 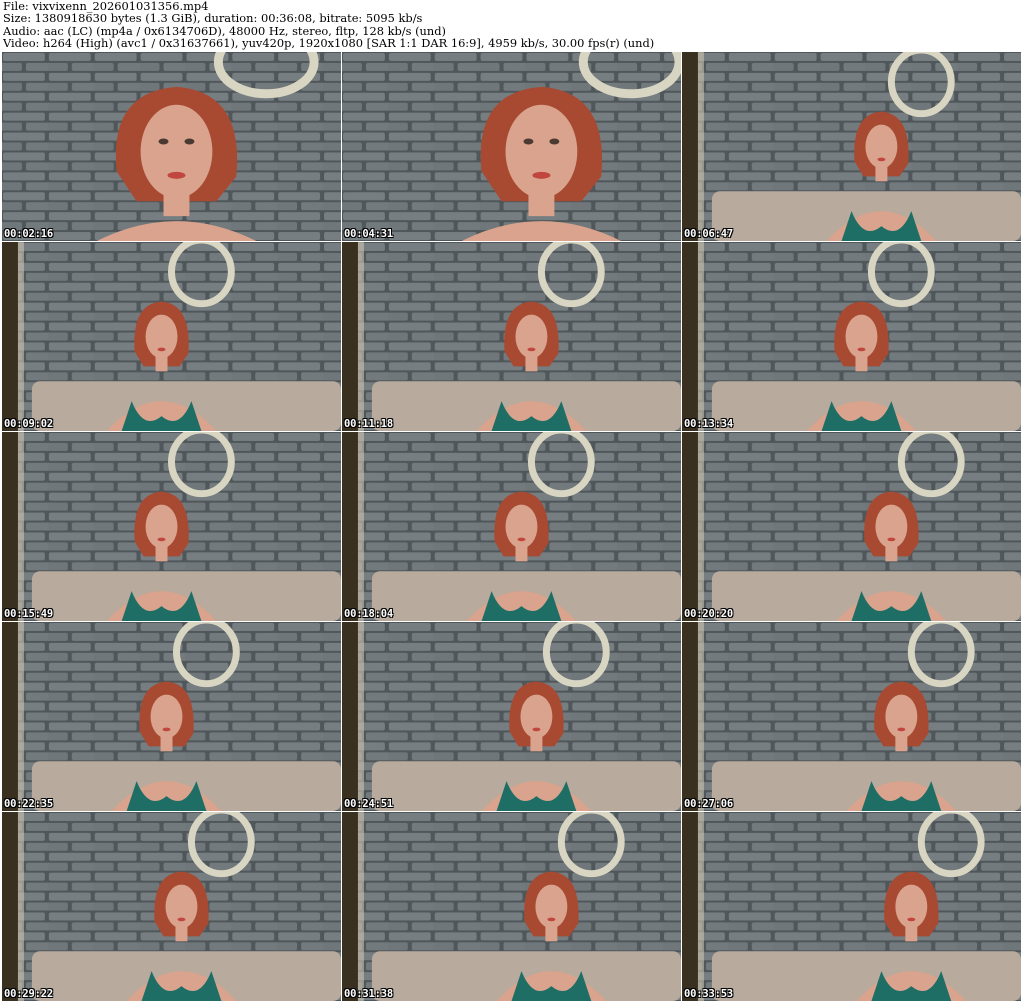 I want to click on video-frame-thumbnail: 00:22:35, so click(x=172, y=717).